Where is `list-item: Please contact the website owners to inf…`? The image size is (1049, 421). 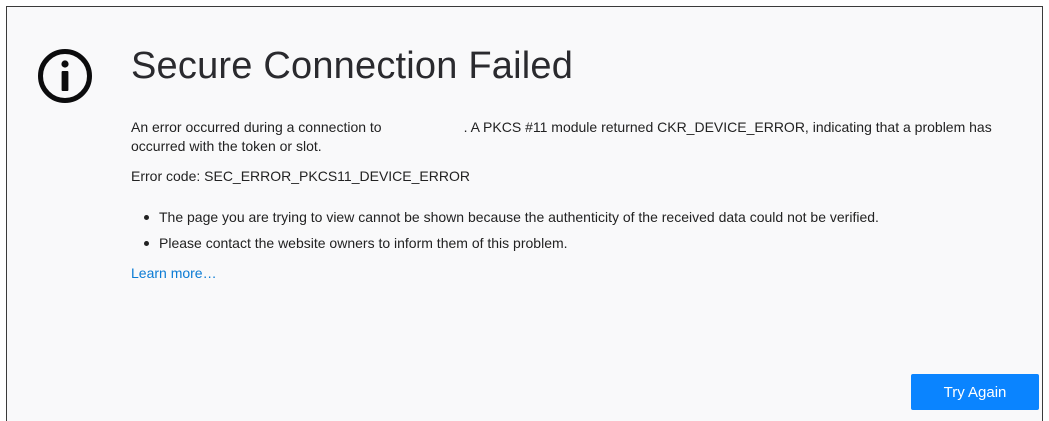
list-item: Please contact the website owners to inf… is located at coordinates (584, 243).